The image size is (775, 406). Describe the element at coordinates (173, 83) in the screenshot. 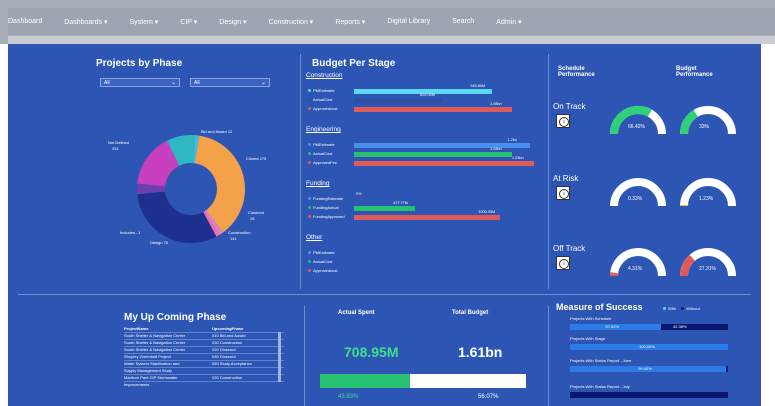

I see `chevron-down-icon: ⌄` at that location.